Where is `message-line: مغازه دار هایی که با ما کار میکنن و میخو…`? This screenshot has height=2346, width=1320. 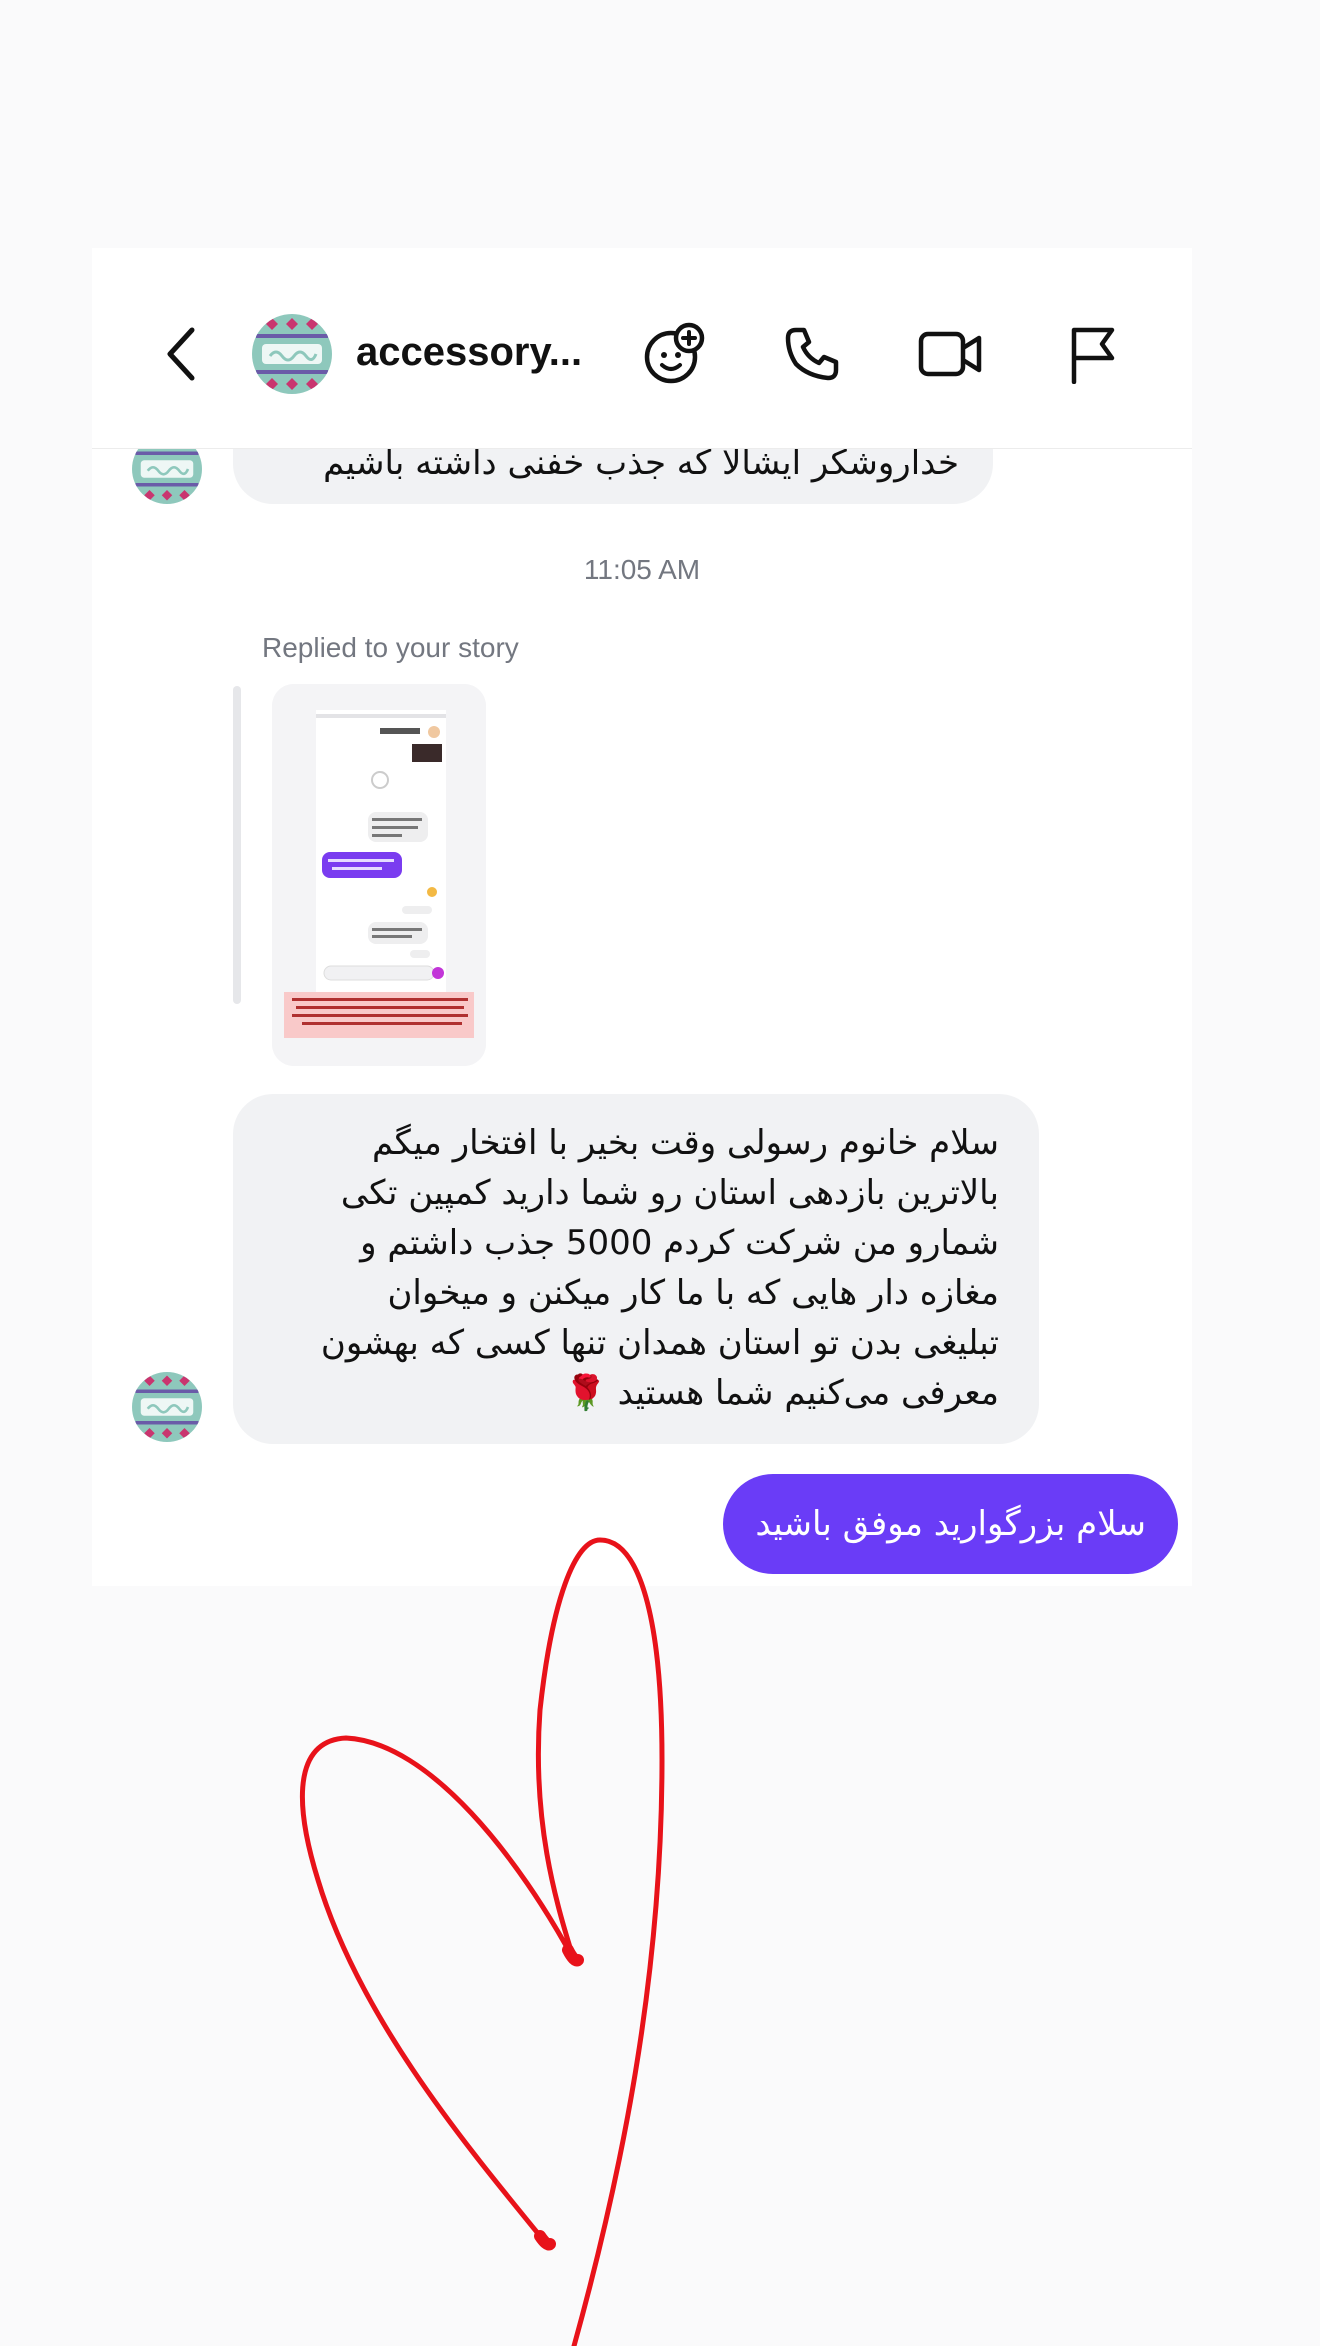 message-line: مغازه دار هایی که با ما کار میکنن و میخو… is located at coordinates (693, 1293).